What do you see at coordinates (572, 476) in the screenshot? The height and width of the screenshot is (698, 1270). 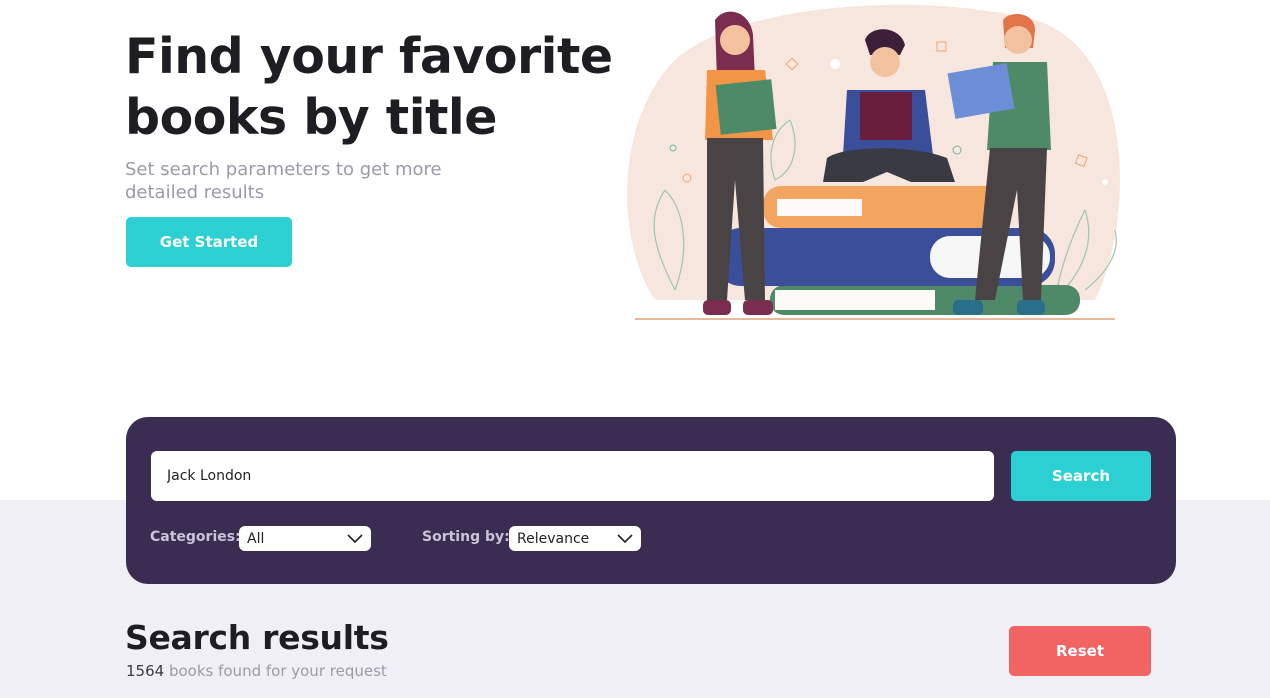 I see `search-input` at bounding box center [572, 476].